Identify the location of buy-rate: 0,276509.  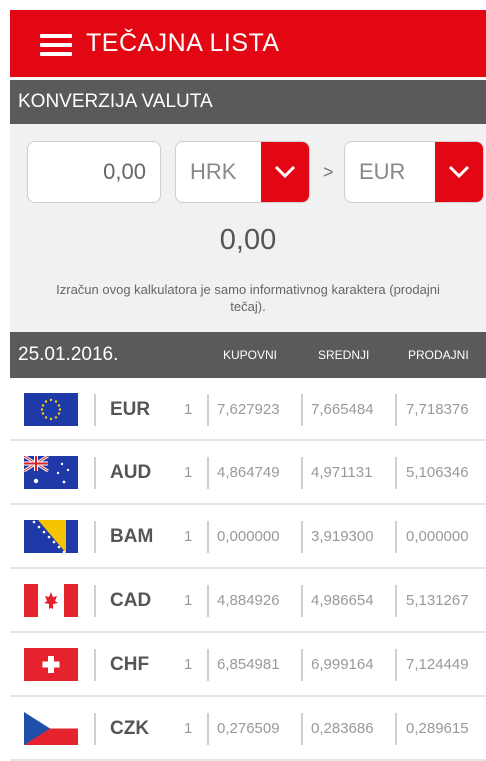
(248, 728).